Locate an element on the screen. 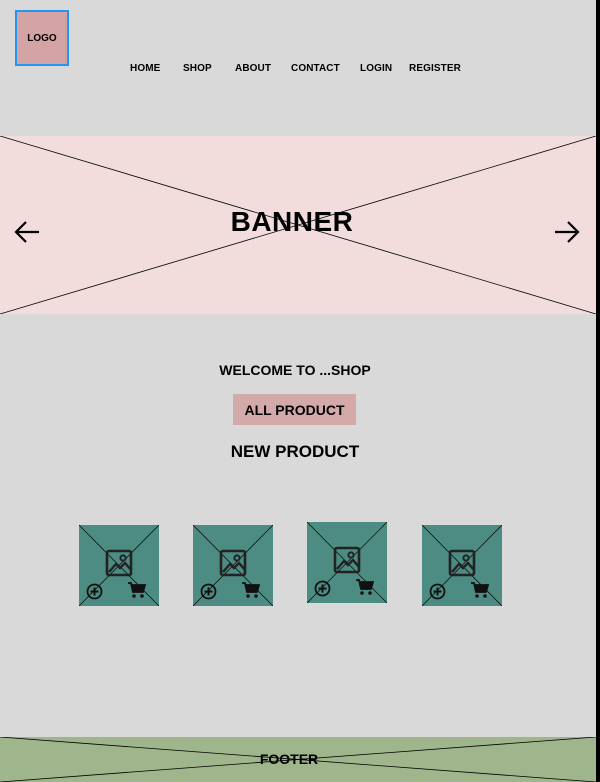  logo: LOGO is located at coordinates (42, 38).